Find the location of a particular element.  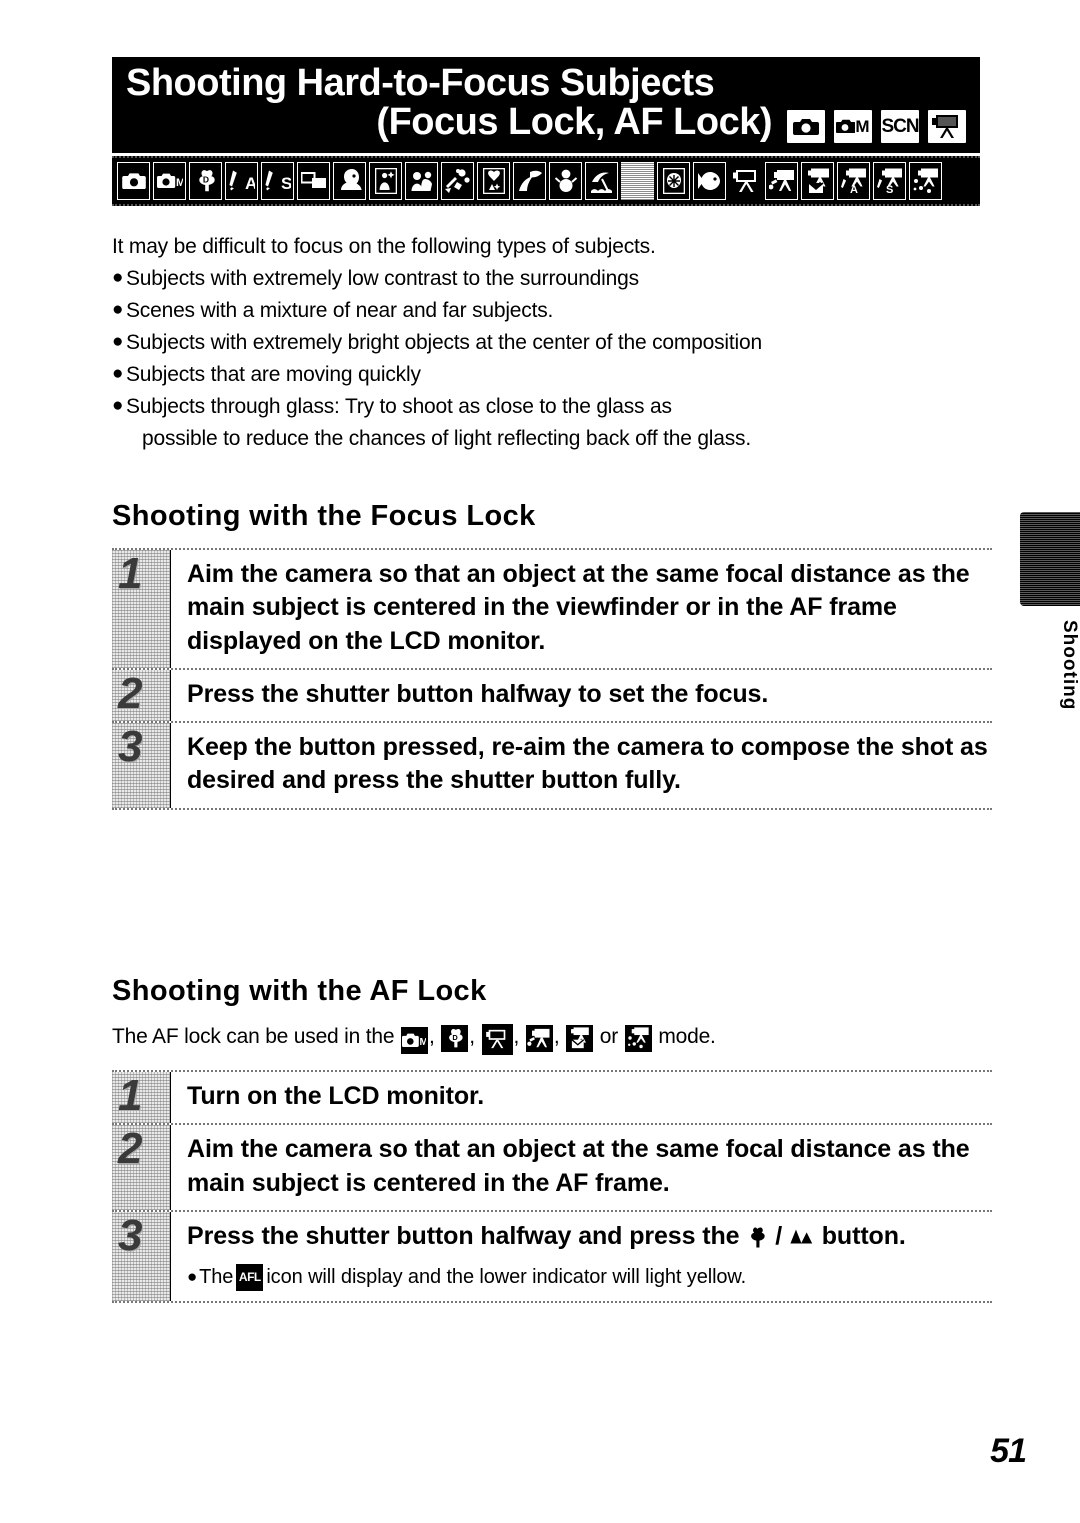

af-lock-intro-suffix: mode. is located at coordinates (687, 1036).